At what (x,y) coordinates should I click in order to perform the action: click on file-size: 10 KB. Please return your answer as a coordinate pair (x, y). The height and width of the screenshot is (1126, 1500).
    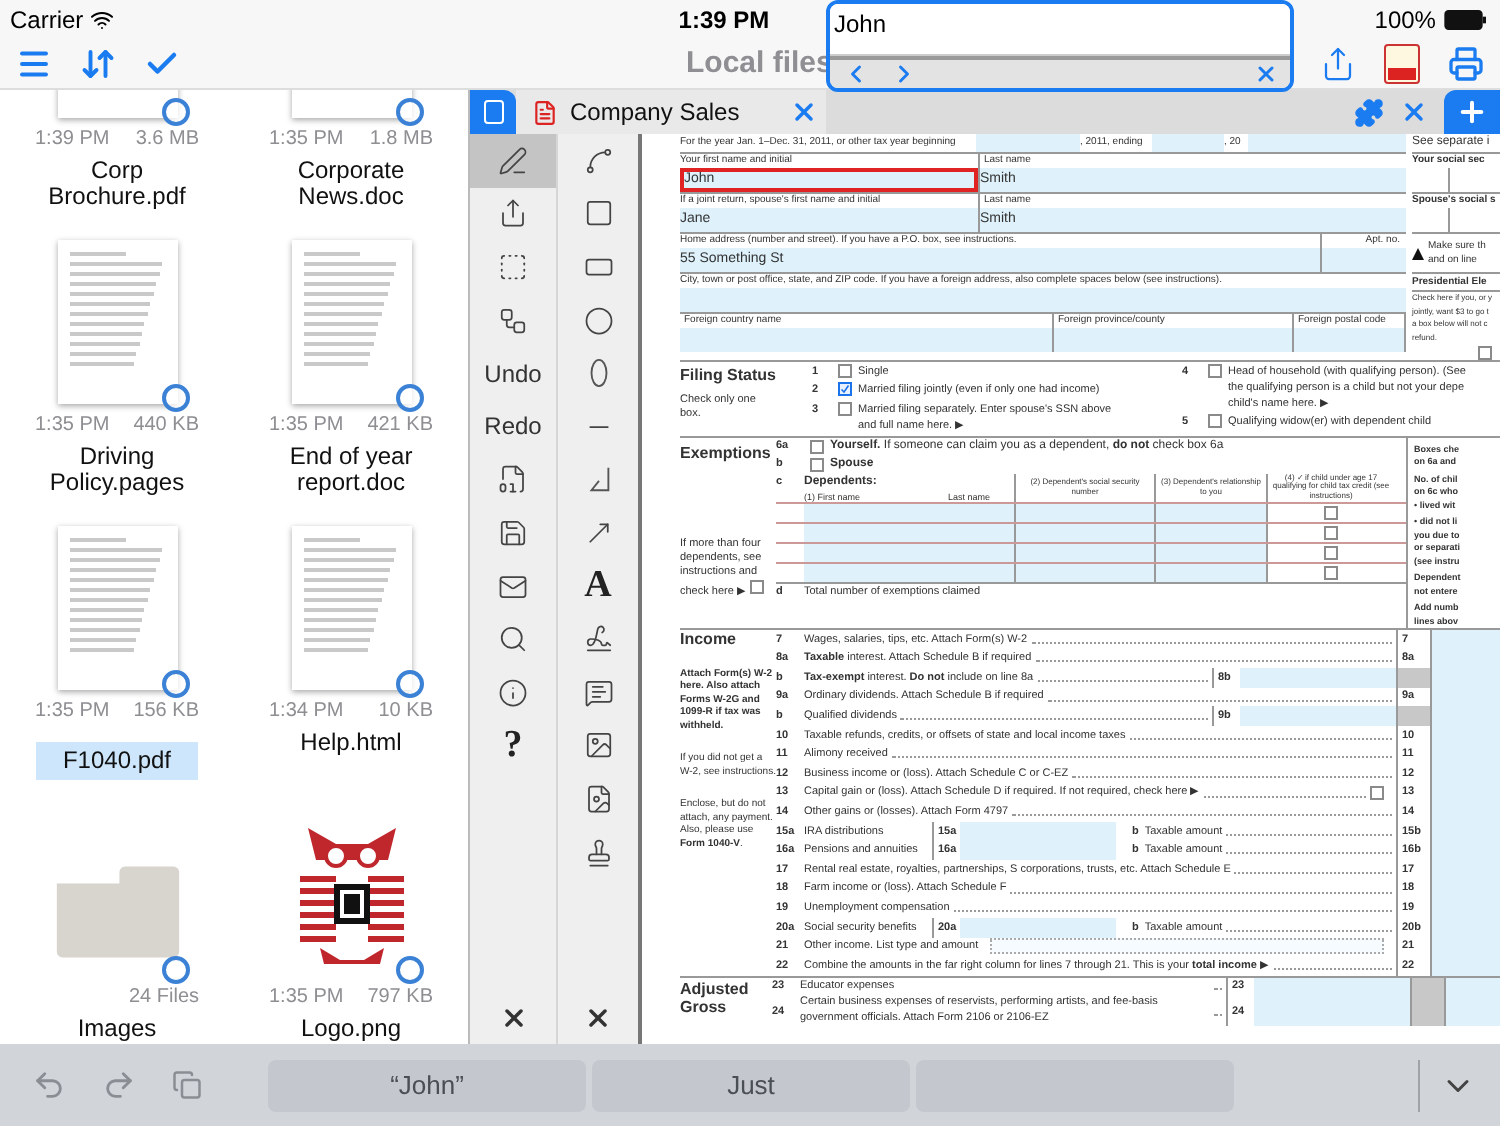
    Looking at the image, I should click on (405, 712).